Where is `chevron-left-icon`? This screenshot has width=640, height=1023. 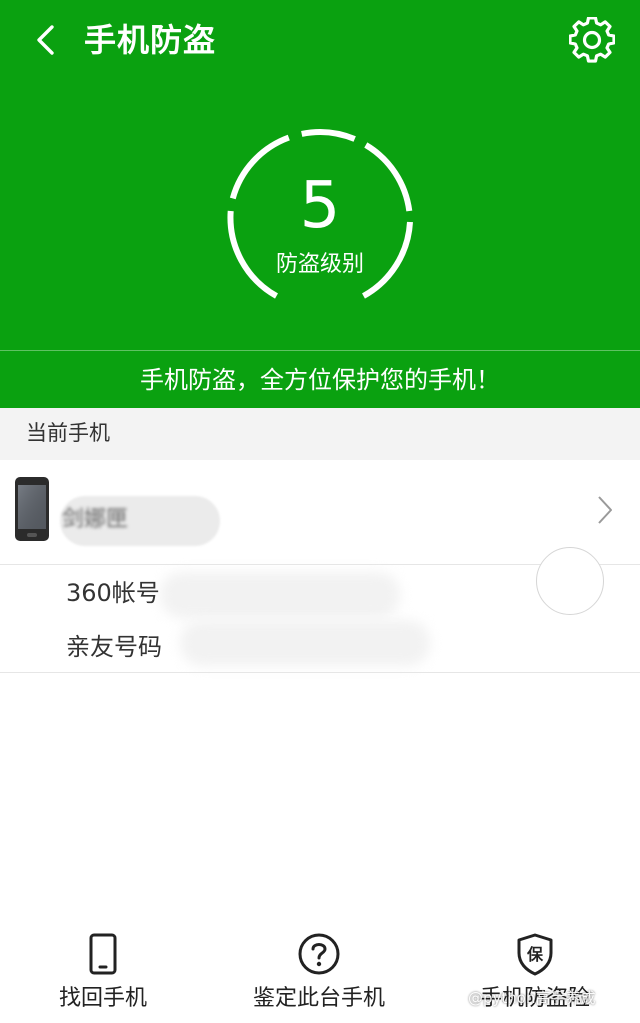
chevron-left-icon is located at coordinates (45, 40).